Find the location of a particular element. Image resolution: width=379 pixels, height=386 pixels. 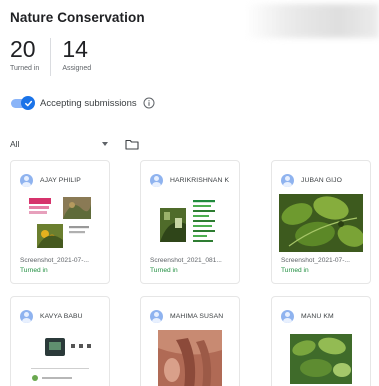

filter-selected-value: All is located at coordinates (15, 144).